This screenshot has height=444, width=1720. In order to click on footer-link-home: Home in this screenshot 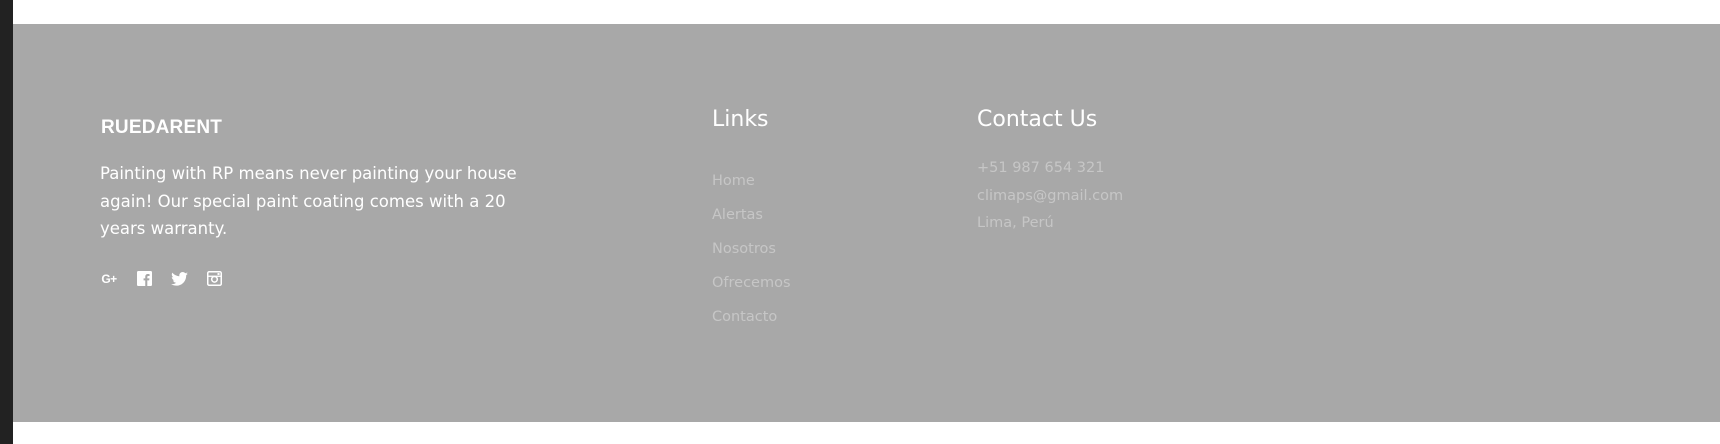, I will do `click(751, 190)`.